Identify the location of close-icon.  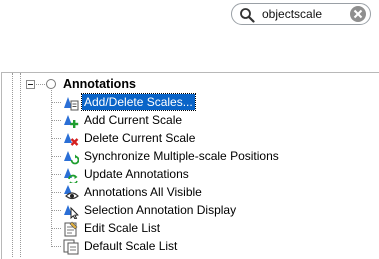
(358, 14).